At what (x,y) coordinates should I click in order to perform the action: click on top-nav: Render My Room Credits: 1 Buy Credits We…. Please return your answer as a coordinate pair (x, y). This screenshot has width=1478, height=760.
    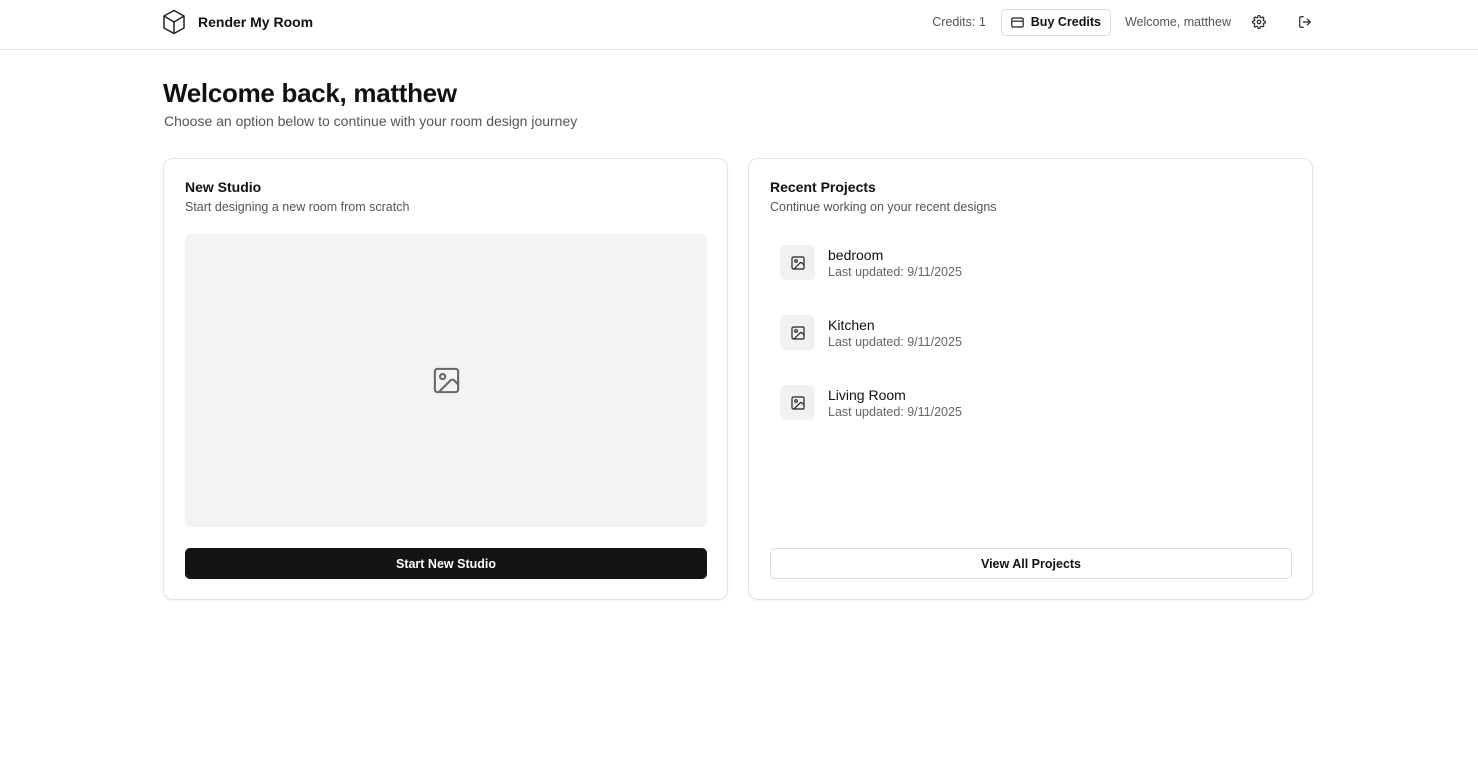
    Looking at the image, I should click on (739, 25).